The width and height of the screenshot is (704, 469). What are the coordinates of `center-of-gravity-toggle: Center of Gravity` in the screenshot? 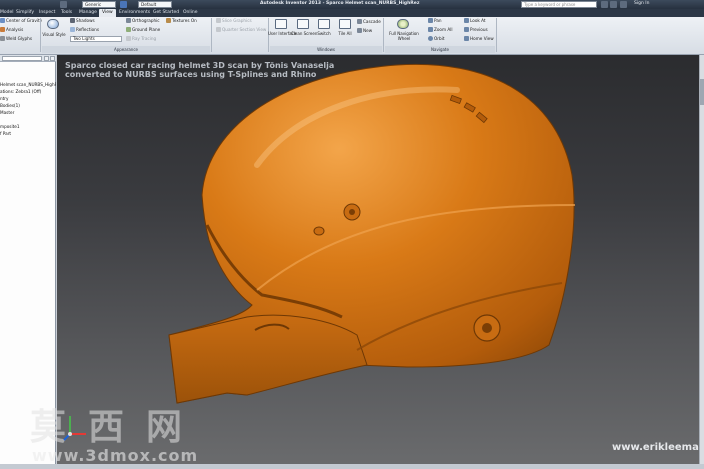 It's located at (21, 21).